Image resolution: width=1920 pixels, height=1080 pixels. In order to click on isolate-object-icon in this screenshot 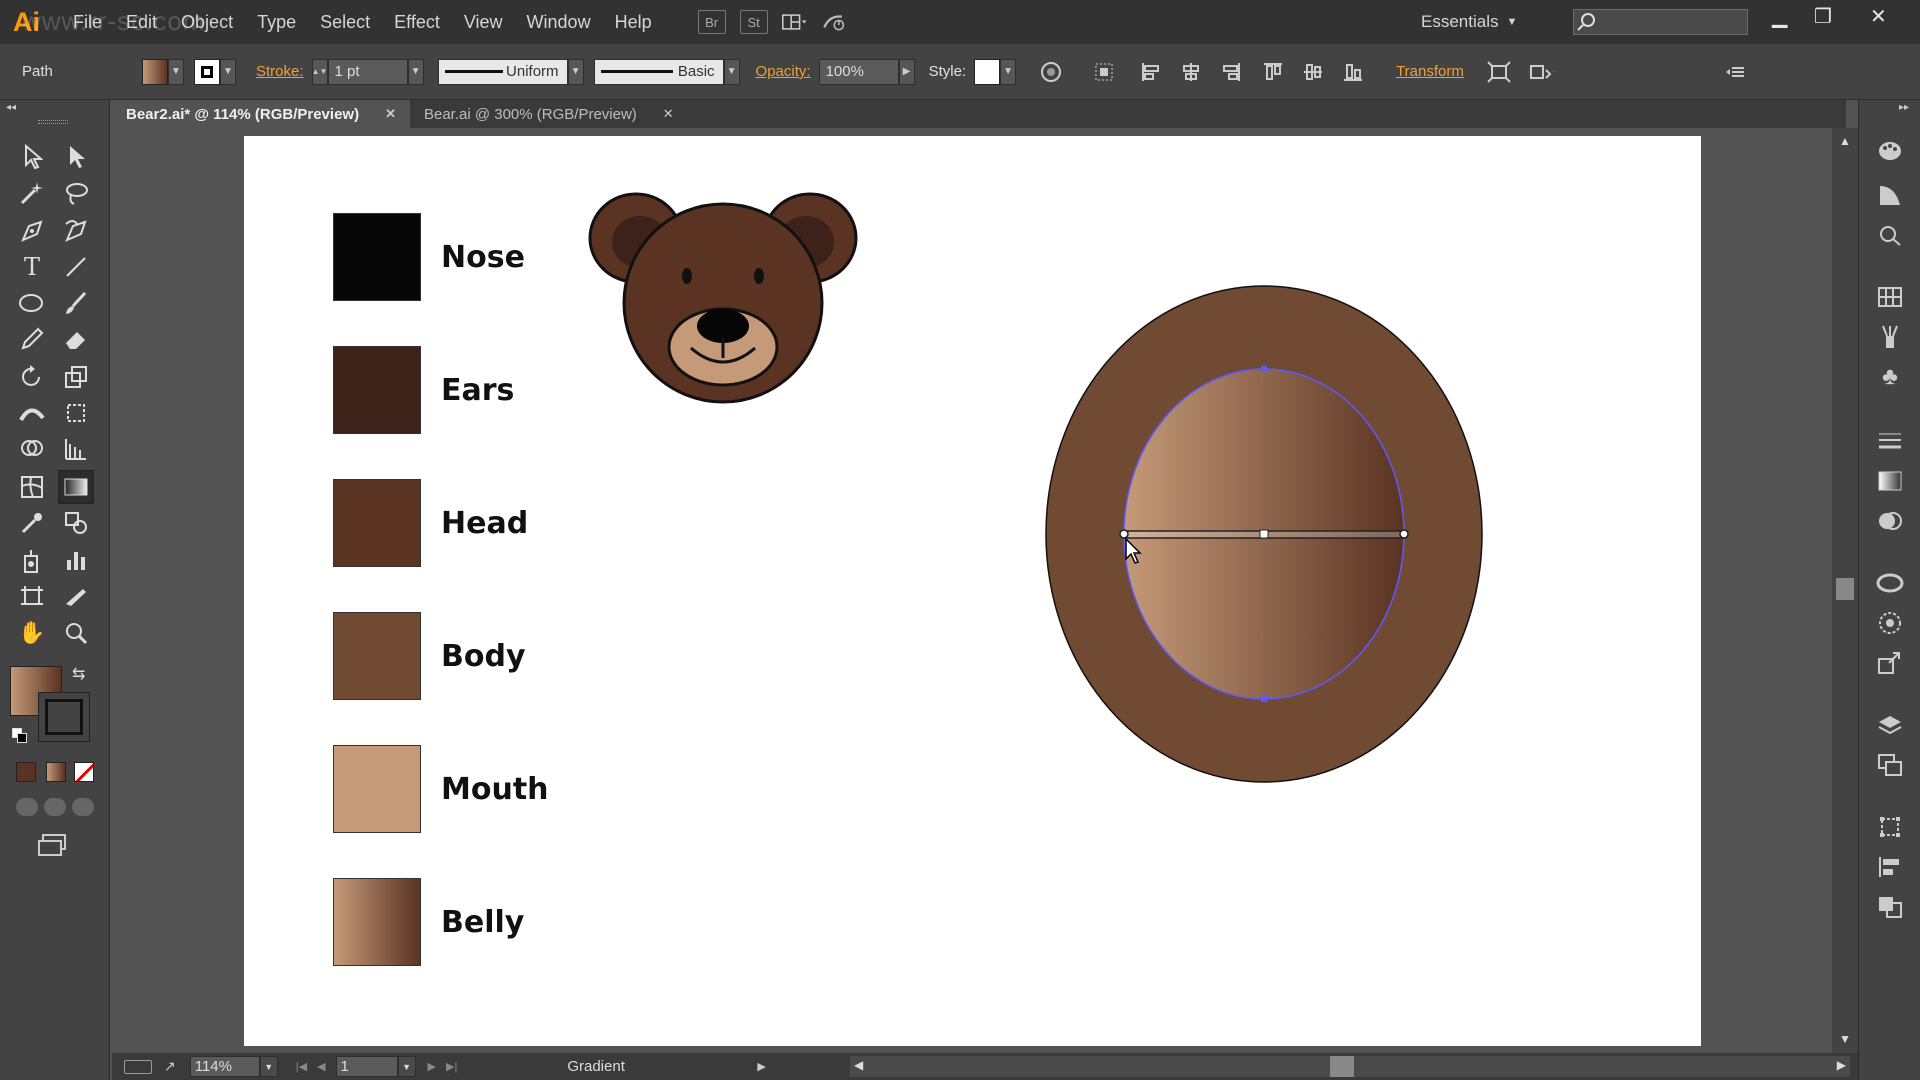, I will do `click(1499, 72)`.